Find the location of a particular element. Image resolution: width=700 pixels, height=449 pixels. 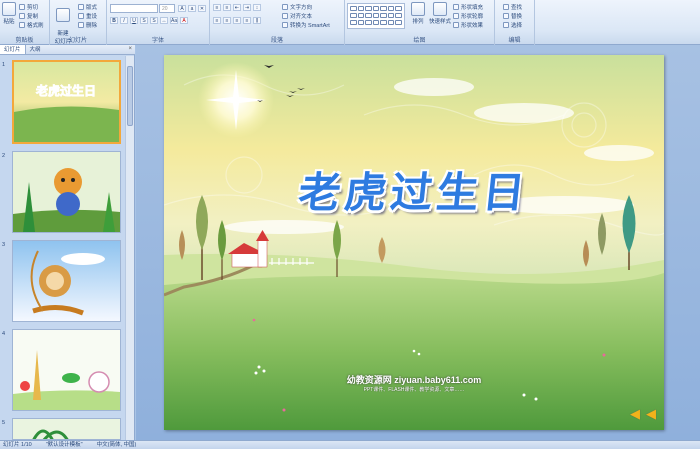

format-painter-button: 格式刷 is located at coordinates (31, 25).